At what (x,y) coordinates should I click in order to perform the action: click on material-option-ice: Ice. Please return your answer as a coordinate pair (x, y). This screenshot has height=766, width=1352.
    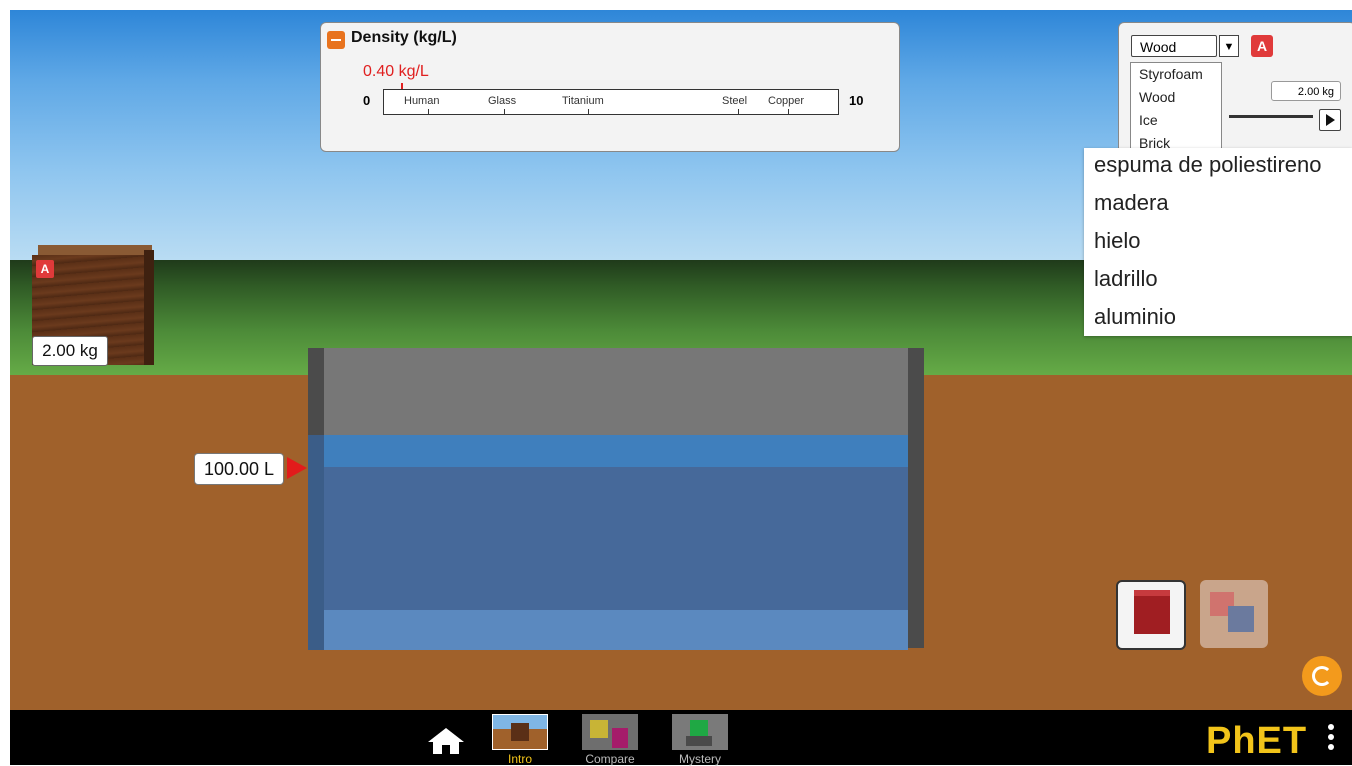
    Looking at the image, I should click on (1176, 120).